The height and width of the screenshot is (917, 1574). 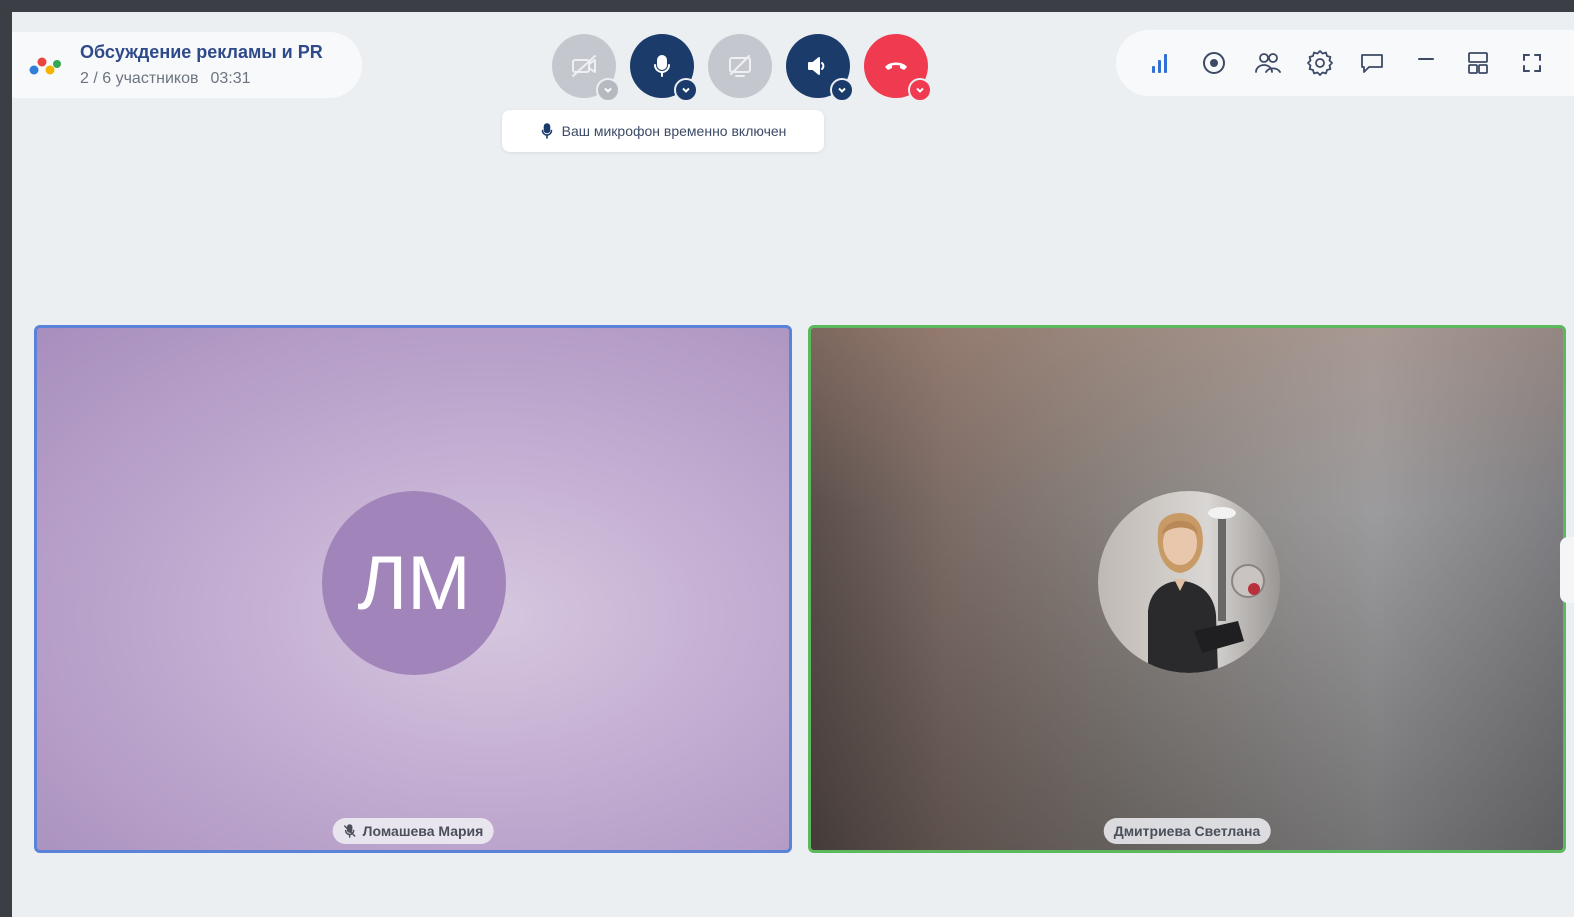 I want to click on record-icon, so click(x=1214, y=63).